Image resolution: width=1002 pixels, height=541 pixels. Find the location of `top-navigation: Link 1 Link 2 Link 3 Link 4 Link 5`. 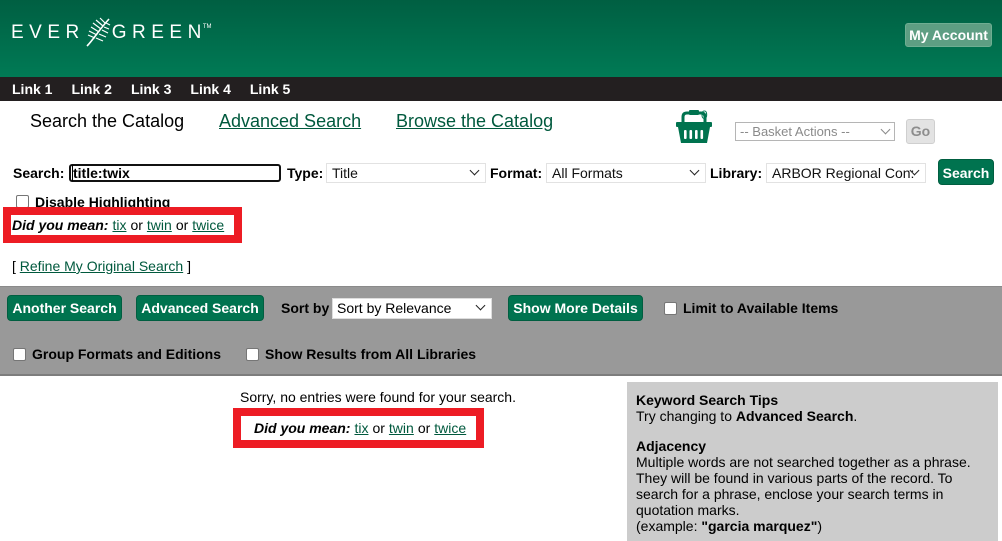

top-navigation: Link 1 Link 2 Link 3 Link 4 Link 5 is located at coordinates (501, 89).